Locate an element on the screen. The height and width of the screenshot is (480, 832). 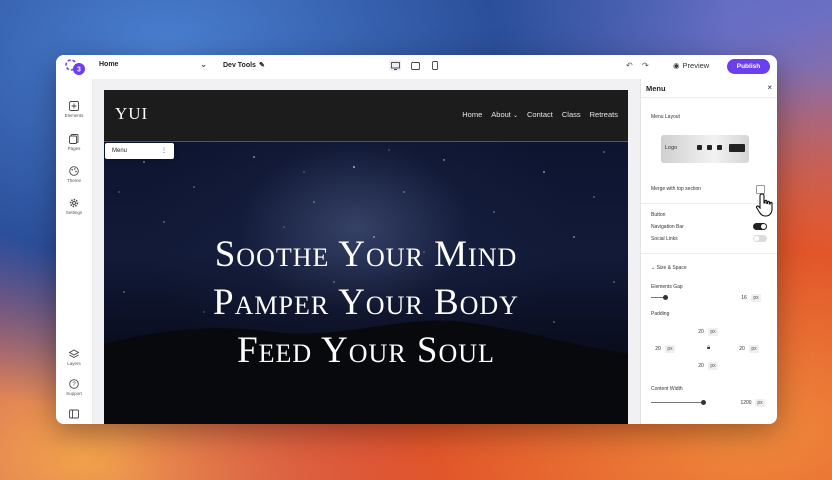
hero-line-1: Soothe Your Mind is located at coordinates (366, 254).